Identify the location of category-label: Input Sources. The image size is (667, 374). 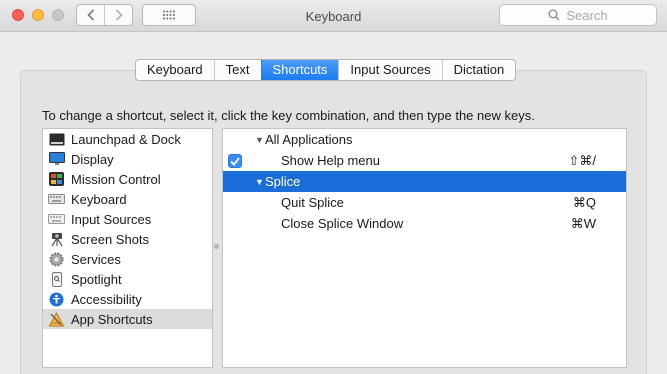
(111, 219).